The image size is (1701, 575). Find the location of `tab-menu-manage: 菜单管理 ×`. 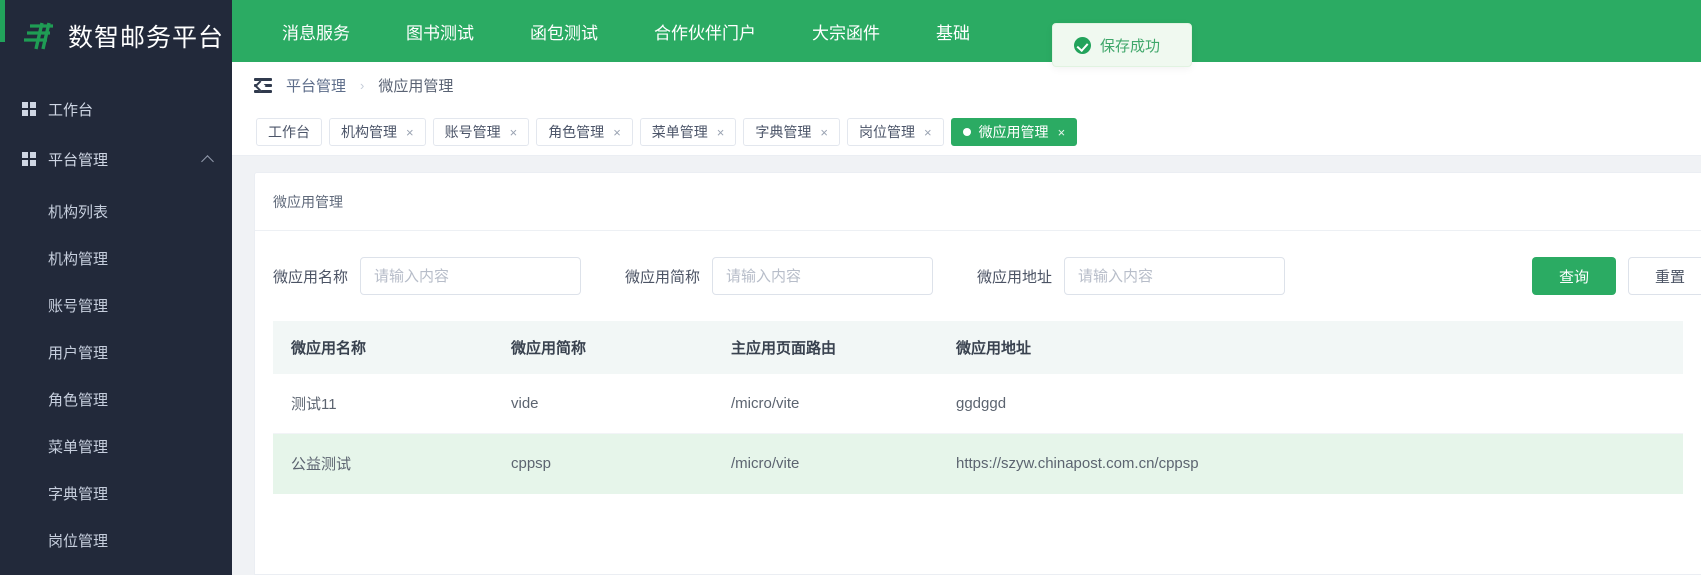

tab-menu-manage: 菜单管理 × is located at coordinates (688, 132).